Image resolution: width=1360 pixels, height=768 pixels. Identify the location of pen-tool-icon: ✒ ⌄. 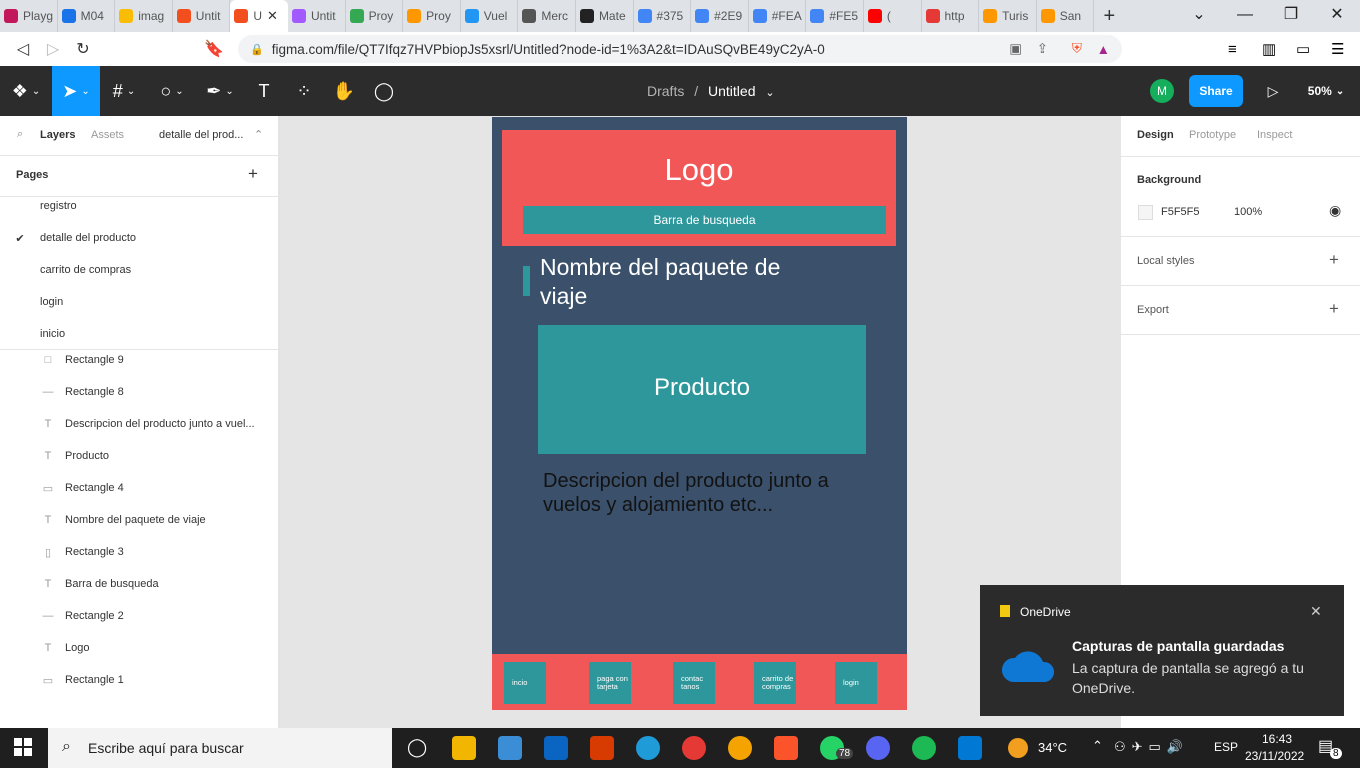
(220, 91).